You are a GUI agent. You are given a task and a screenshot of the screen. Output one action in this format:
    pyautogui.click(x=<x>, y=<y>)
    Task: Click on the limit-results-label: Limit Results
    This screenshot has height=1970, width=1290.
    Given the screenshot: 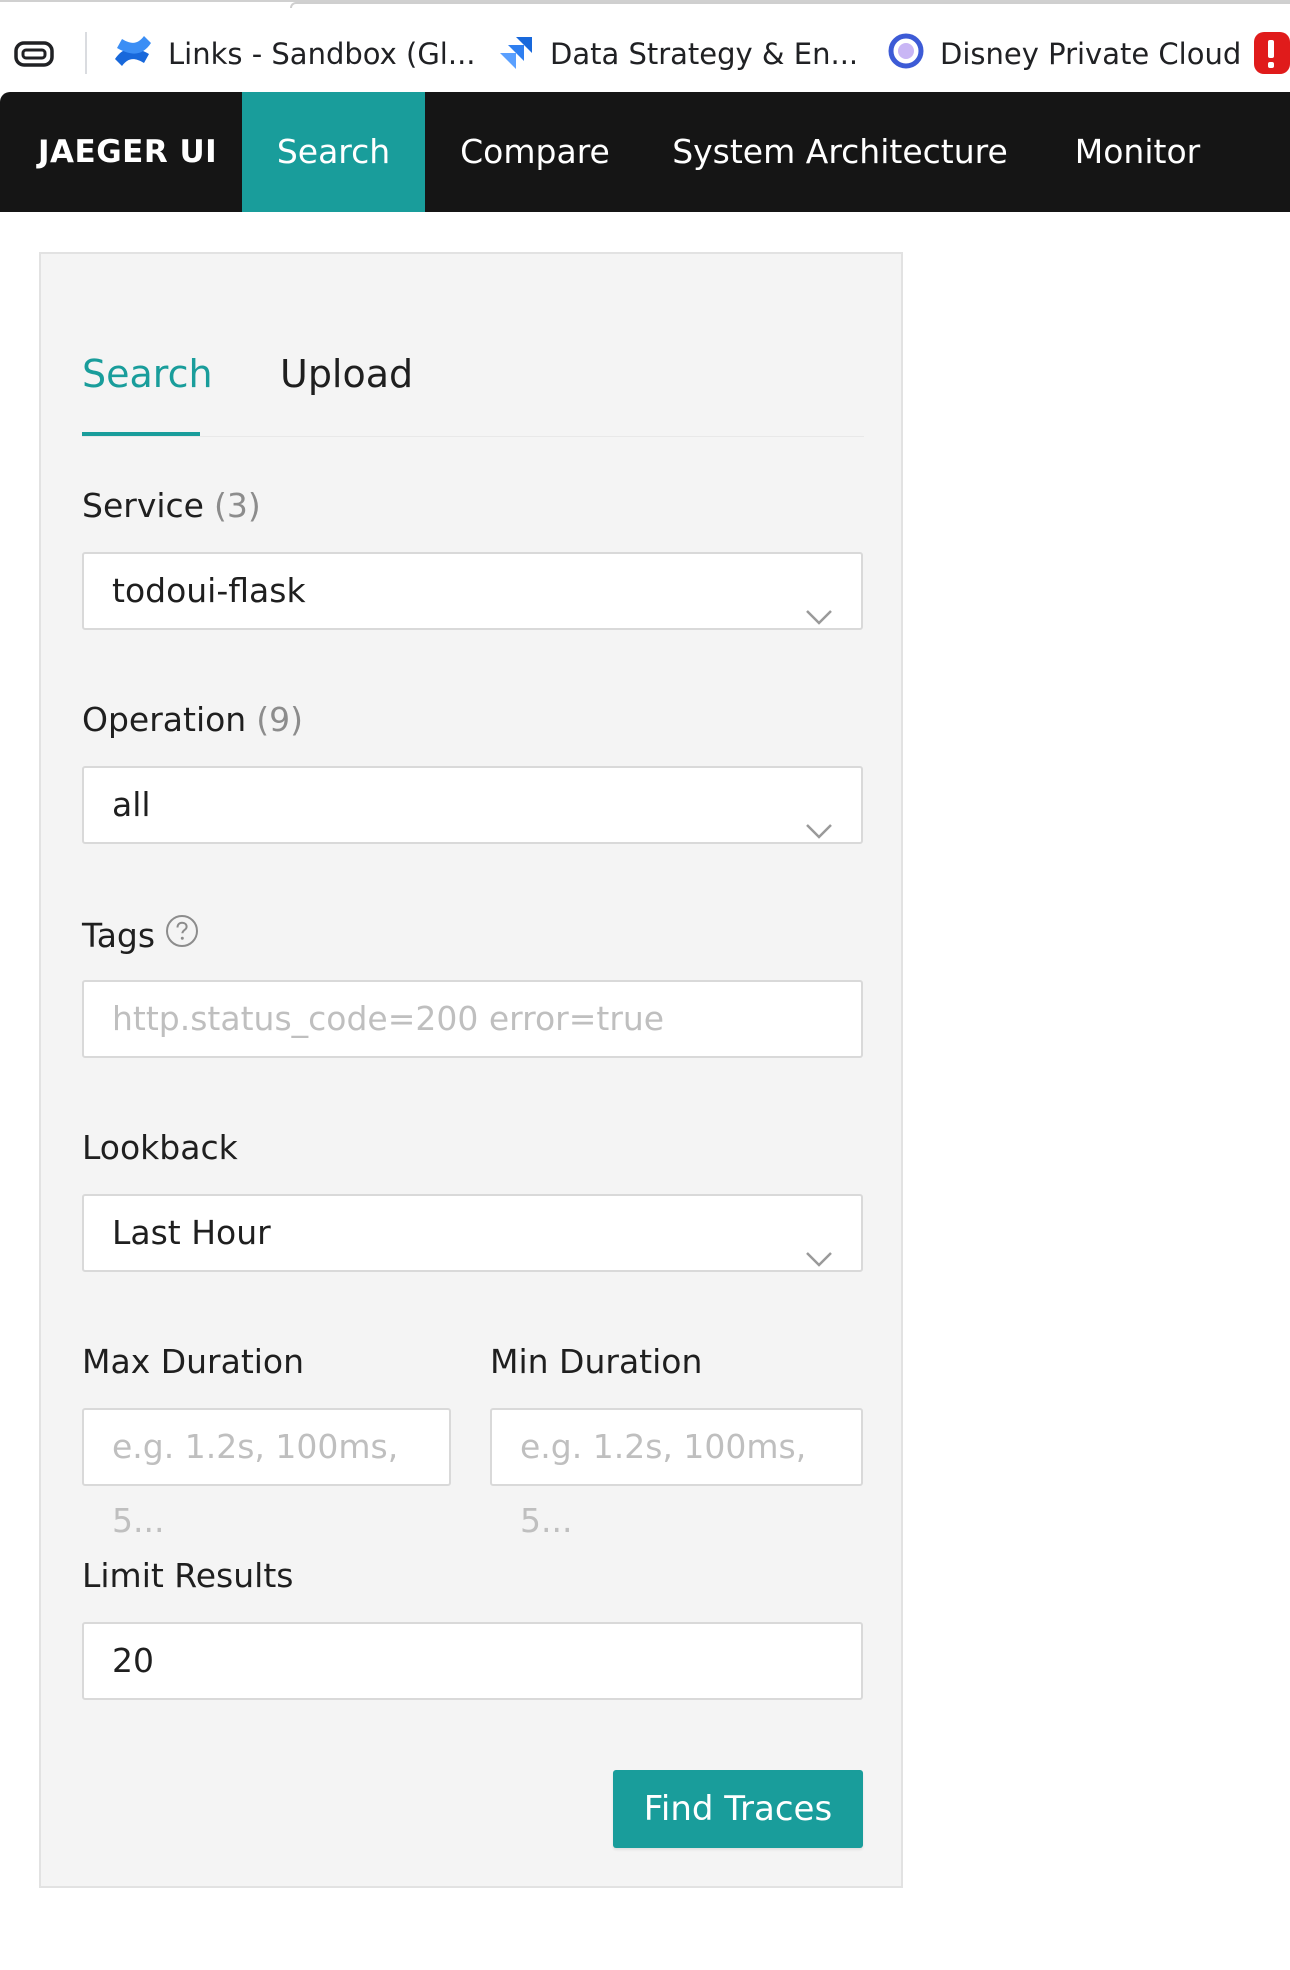 What is the action you would take?
    pyautogui.click(x=187, y=1575)
    